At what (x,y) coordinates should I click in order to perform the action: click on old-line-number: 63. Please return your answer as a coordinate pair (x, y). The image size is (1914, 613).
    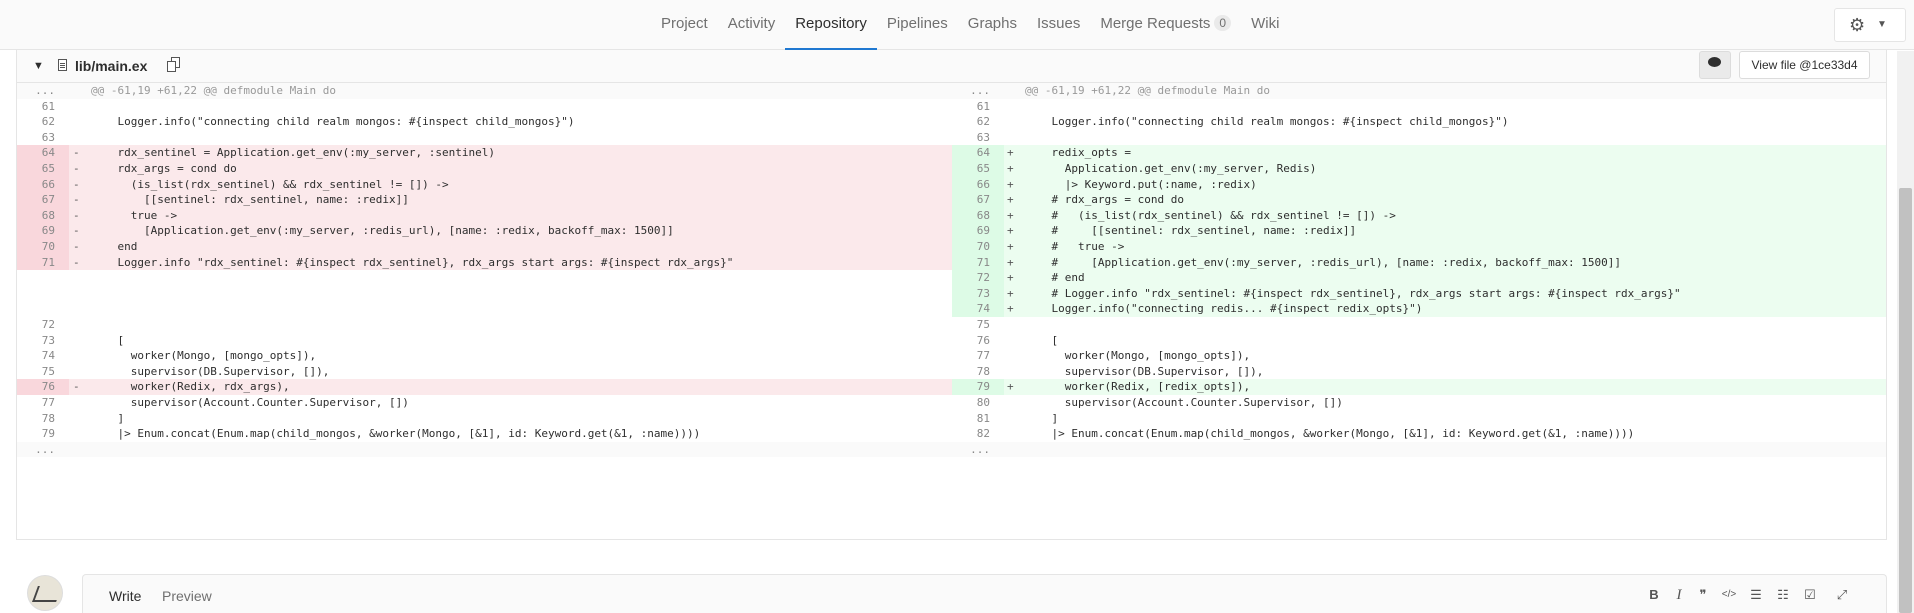
    Looking at the image, I should click on (36, 138).